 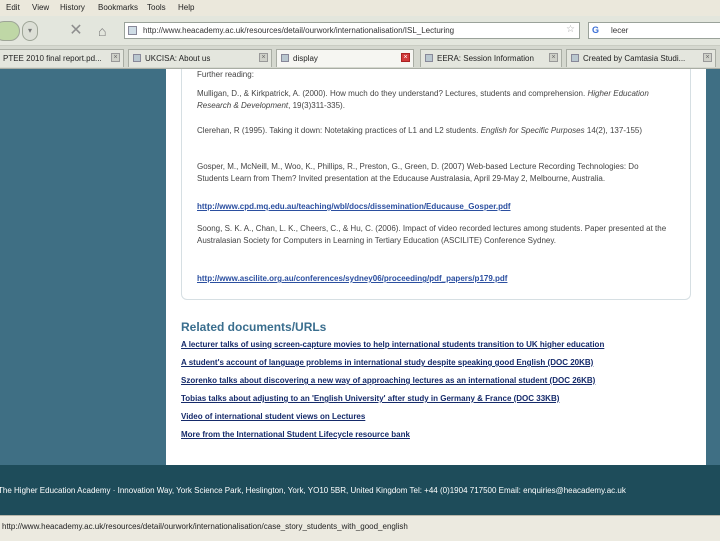 What do you see at coordinates (570, 29) in the screenshot?
I see `bookmark-star-icon: ☆` at bounding box center [570, 29].